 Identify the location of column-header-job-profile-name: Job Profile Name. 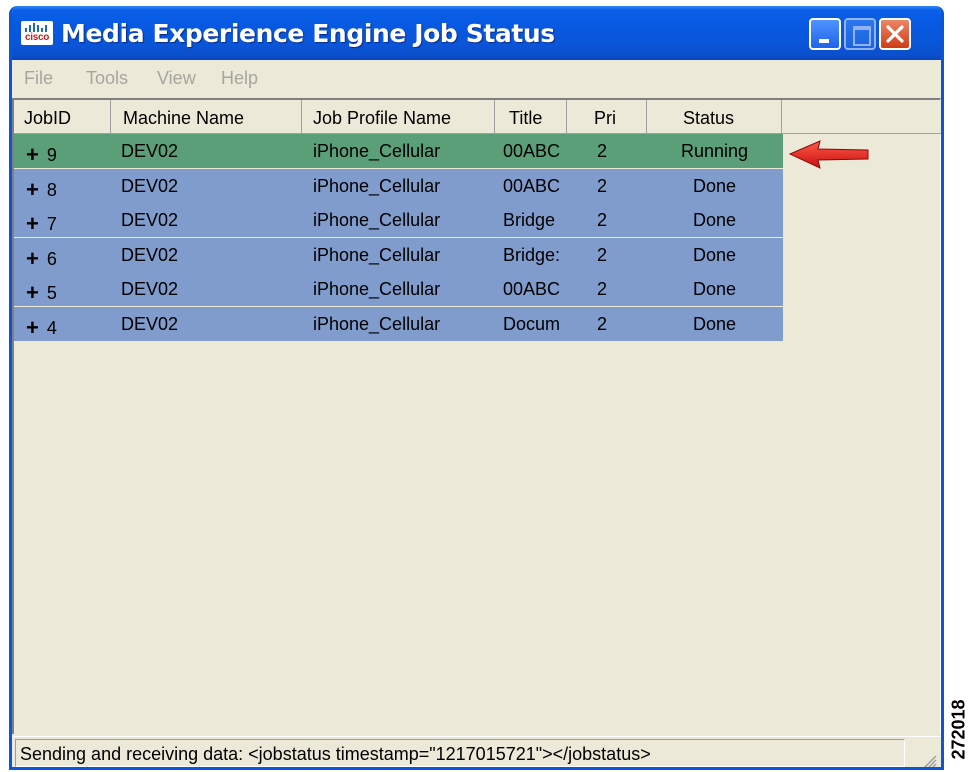
(398, 117).